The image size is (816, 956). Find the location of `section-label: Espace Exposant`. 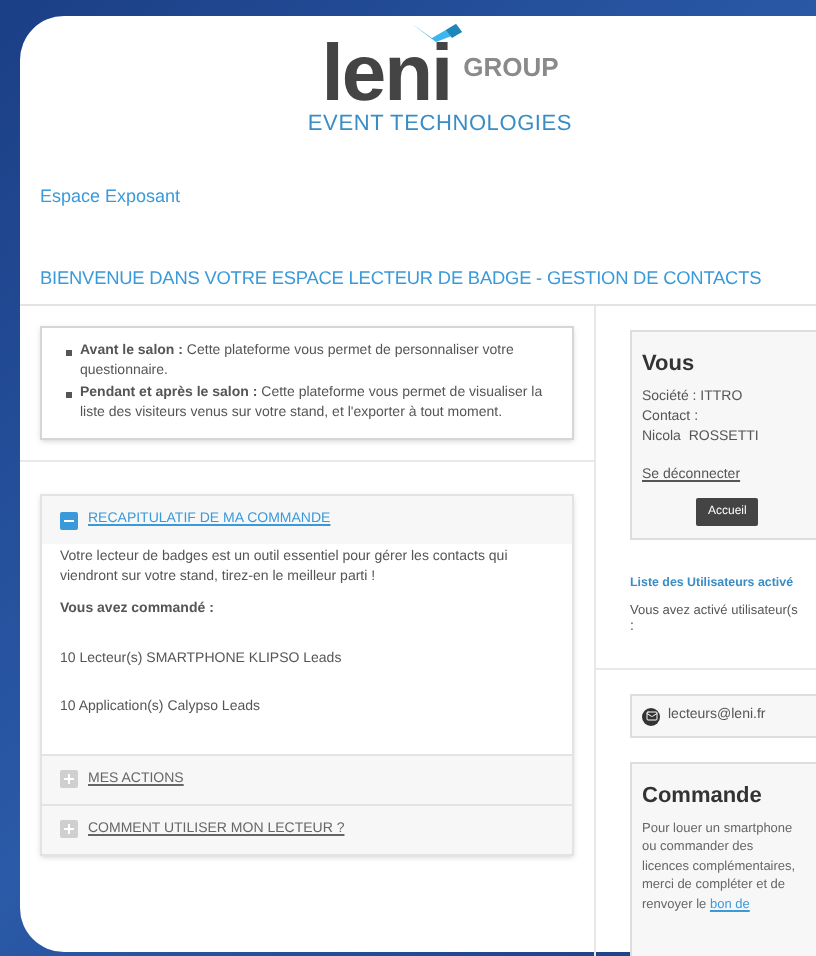

section-label: Espace Exposant is located at coordinates (110, 195).